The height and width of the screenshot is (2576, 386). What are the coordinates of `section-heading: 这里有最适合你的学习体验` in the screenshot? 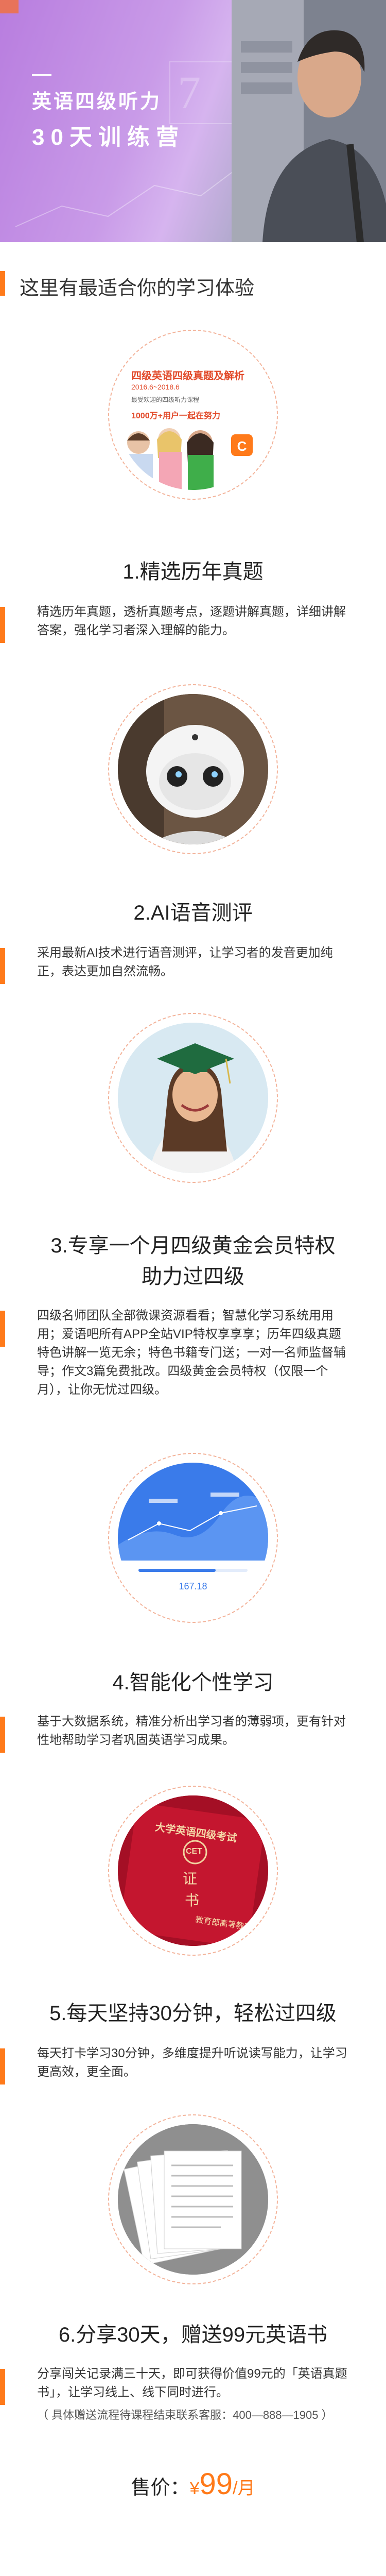 It's located at (193, 283).